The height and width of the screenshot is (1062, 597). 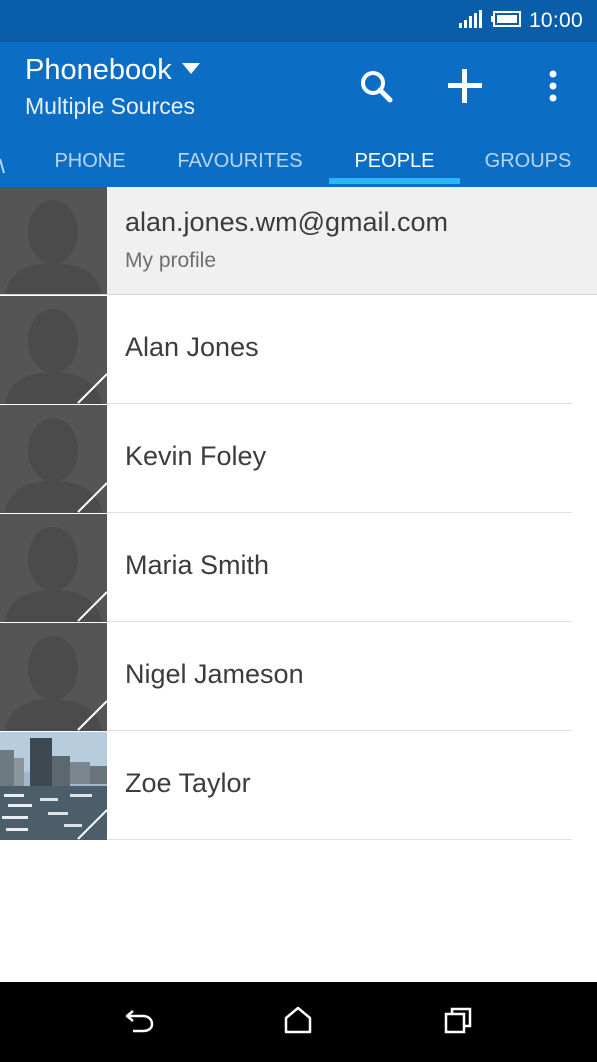 I want to click on home-button, so click(x=298, y=1022).